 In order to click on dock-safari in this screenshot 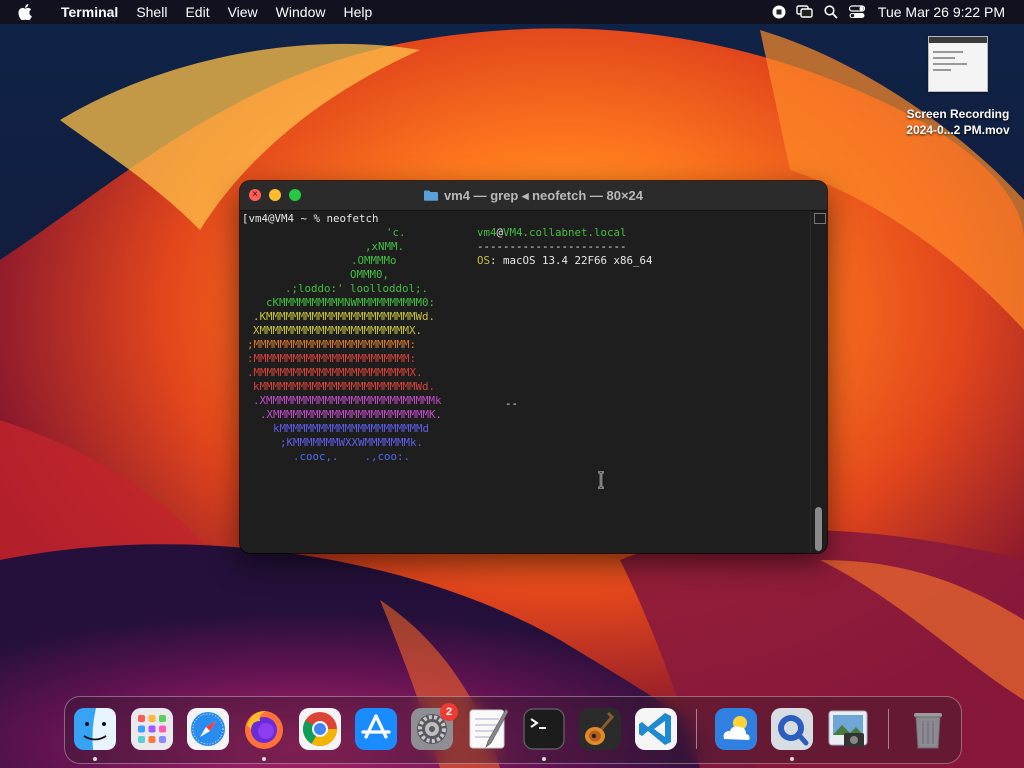, I will do `click(208, 729)`.